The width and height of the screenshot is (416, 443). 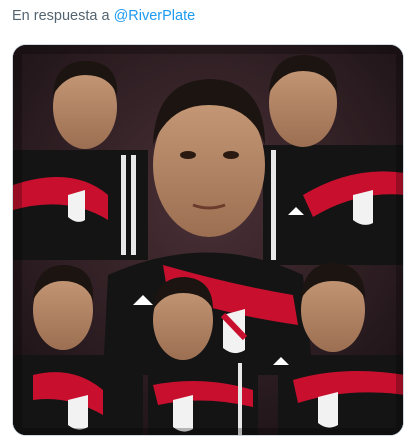 What do you see at coordinates (155, 16) in the screenshot?
I see `reply-handle-link: @RiverPlate` at bounding box center [155, 16].